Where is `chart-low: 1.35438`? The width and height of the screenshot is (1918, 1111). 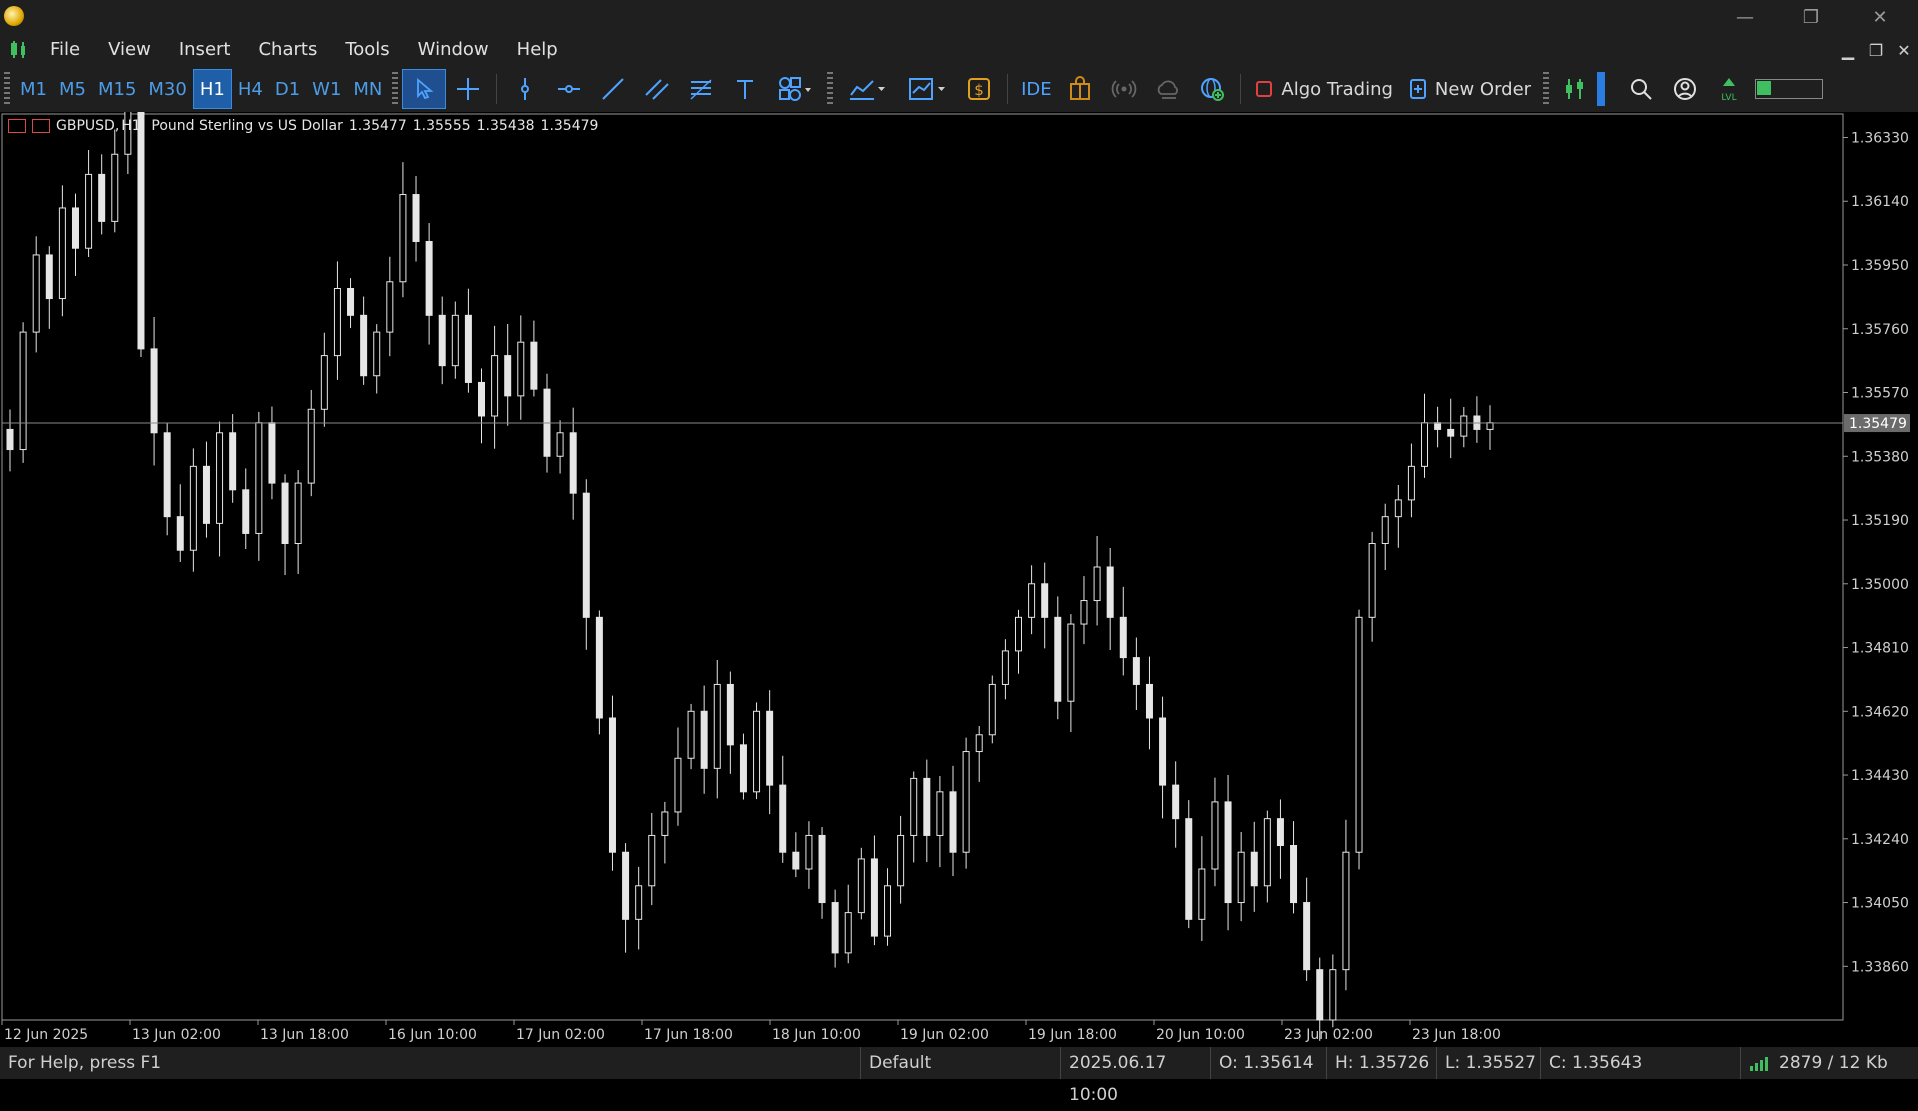
chart-low: 1.35438 is located at coordinates (505, 126).